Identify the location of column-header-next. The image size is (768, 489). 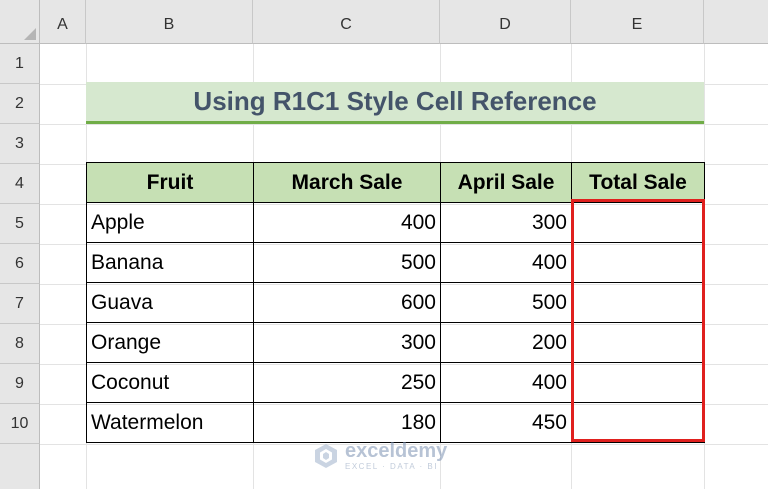
(736, 22).